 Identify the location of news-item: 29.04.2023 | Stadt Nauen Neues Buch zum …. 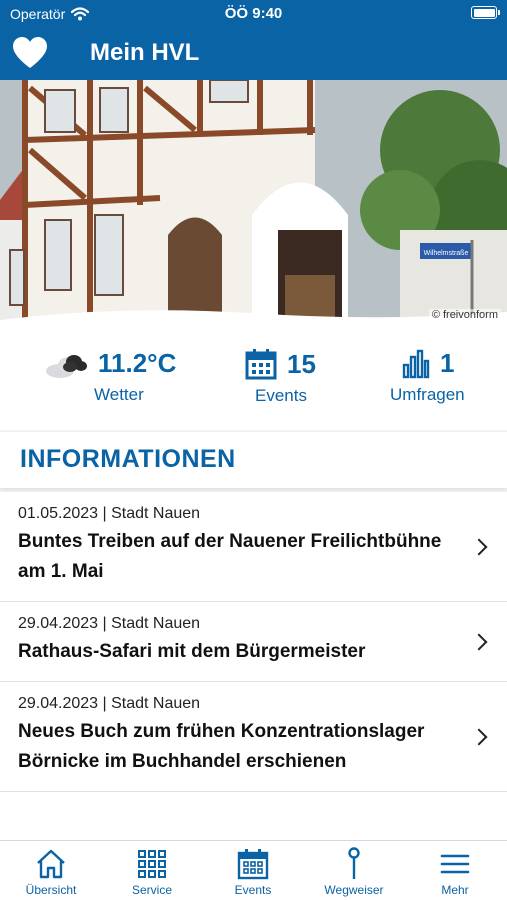
(253, 737).